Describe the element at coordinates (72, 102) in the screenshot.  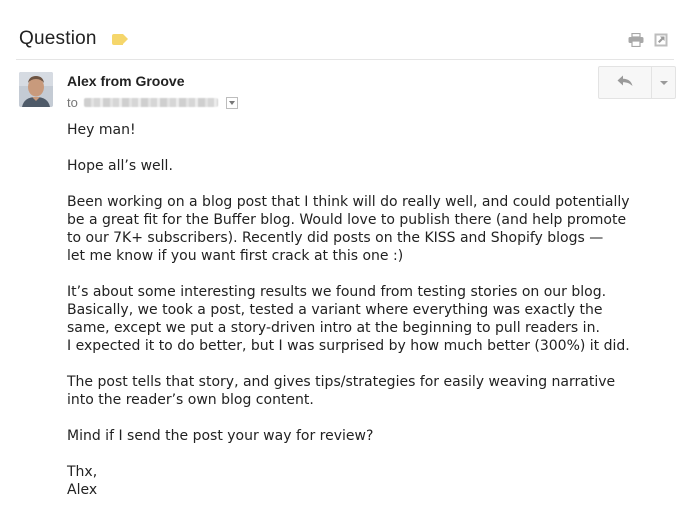
I see `to-label: to` at that location.